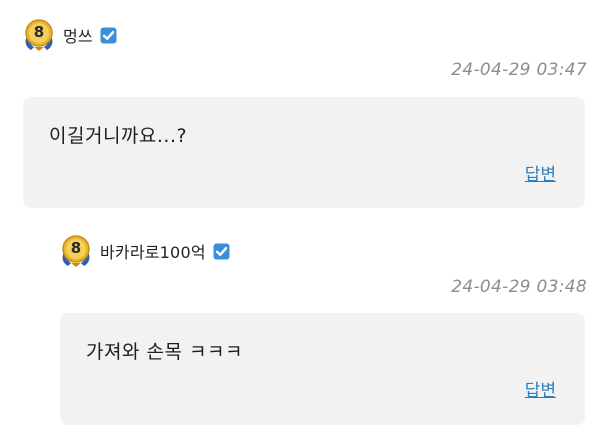 The width and height of the screenshot is (604, 434). Describe the element at coordinates (78, 35) in the screenshot. I see `author-name: 멍쓰` at that location.